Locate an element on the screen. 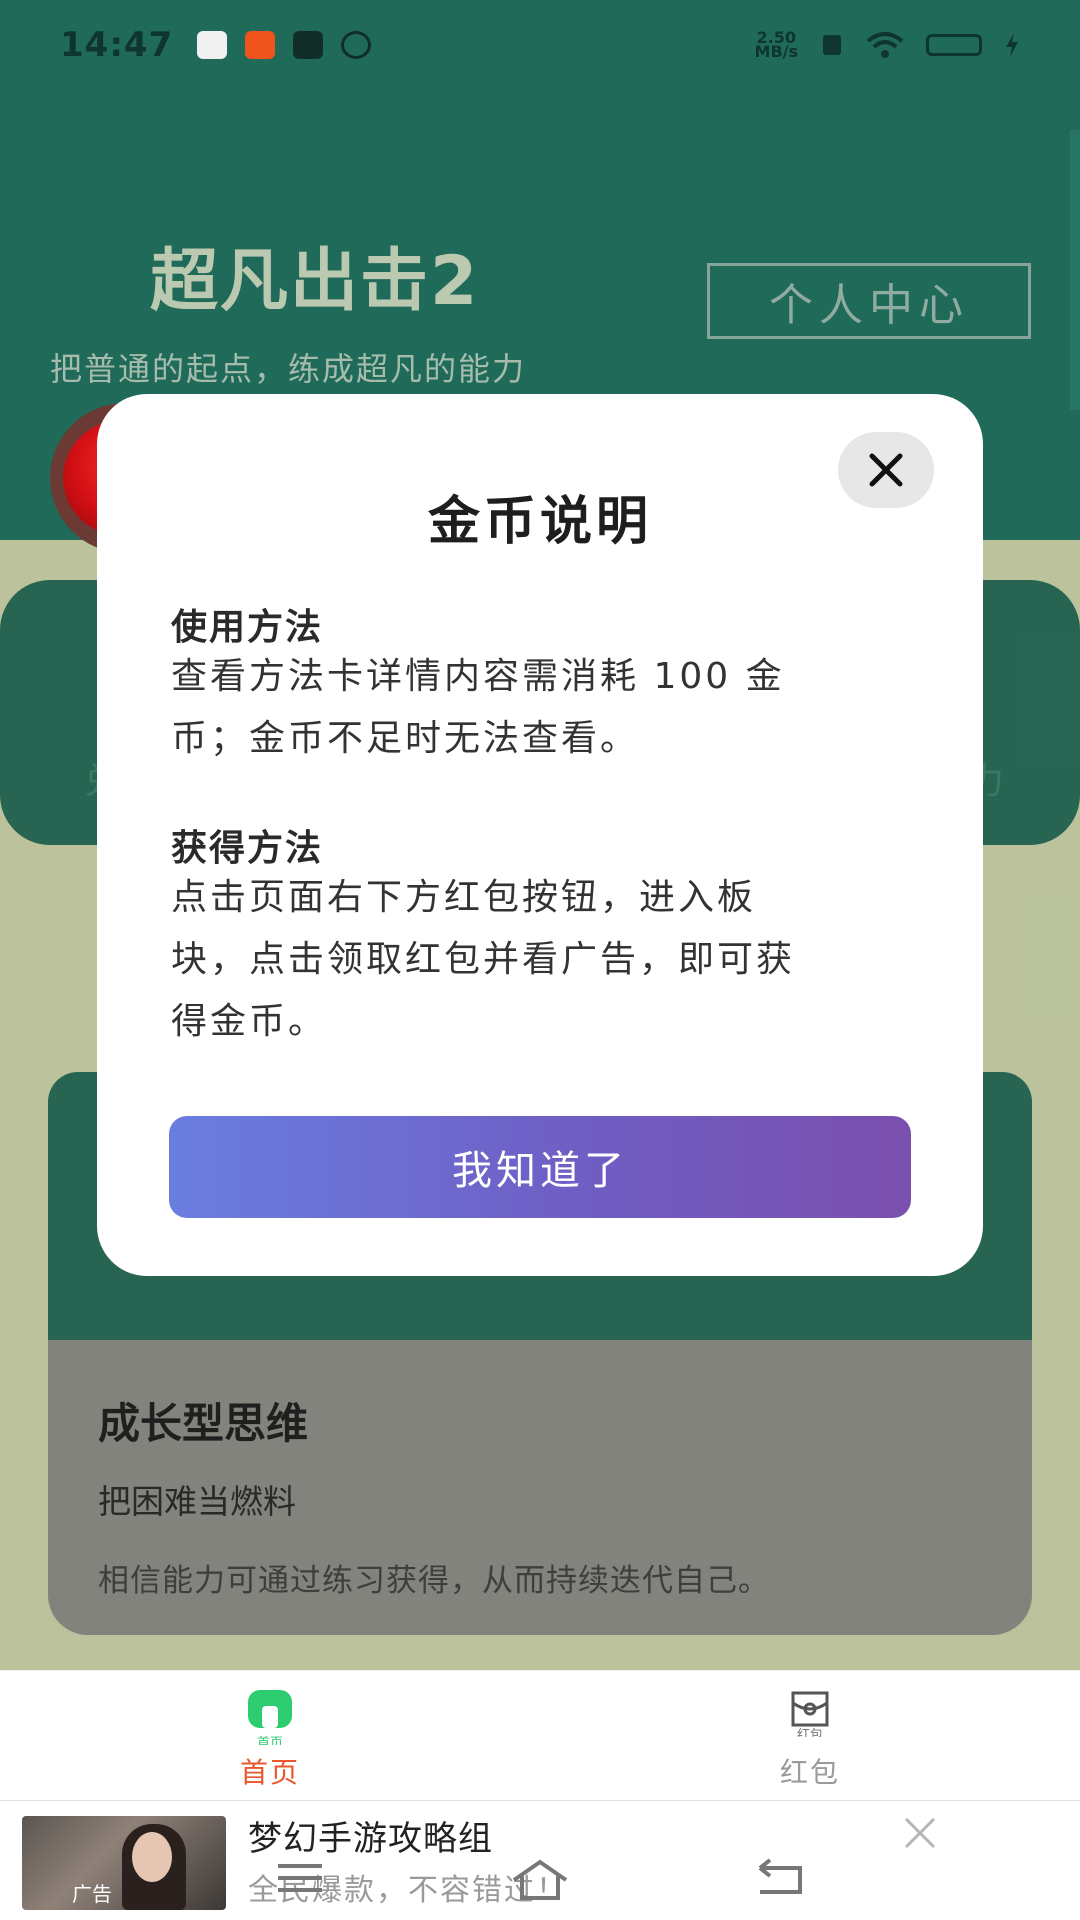 This screenshot has height=1920, width=1080. earn-section-title: 获得方法 is located at coordinates (247, 848).